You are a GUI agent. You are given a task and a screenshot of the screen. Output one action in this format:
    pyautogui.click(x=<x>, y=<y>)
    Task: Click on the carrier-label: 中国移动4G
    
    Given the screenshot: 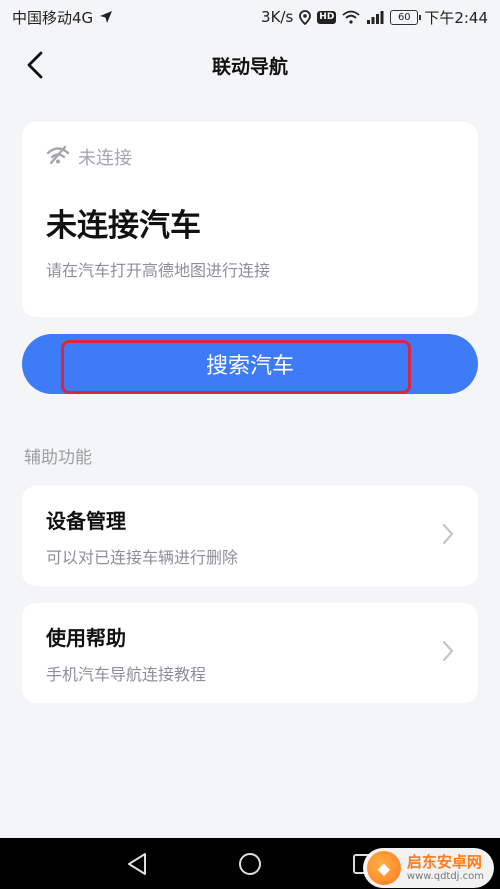 What is the action you would take?
    pyautogui.click(x=53, y=17)
    